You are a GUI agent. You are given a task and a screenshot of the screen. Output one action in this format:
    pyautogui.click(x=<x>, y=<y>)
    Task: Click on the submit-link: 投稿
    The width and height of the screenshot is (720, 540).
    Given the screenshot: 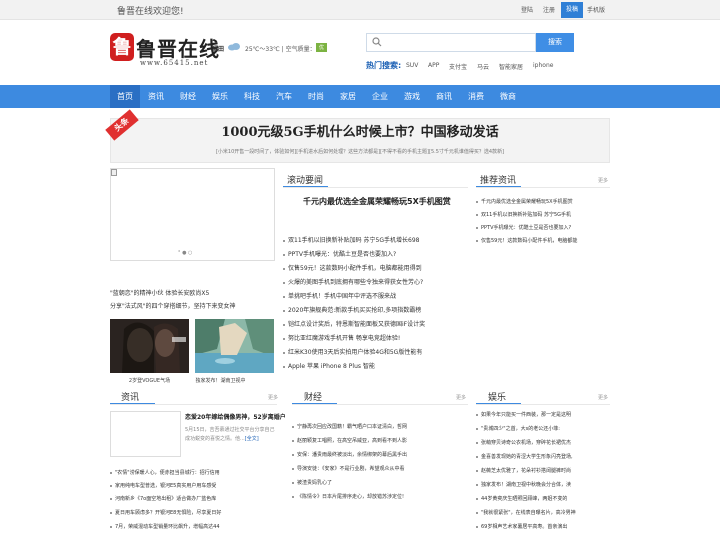 What is the action you would take?
    pyautogui.click(x=572, y=10)
    